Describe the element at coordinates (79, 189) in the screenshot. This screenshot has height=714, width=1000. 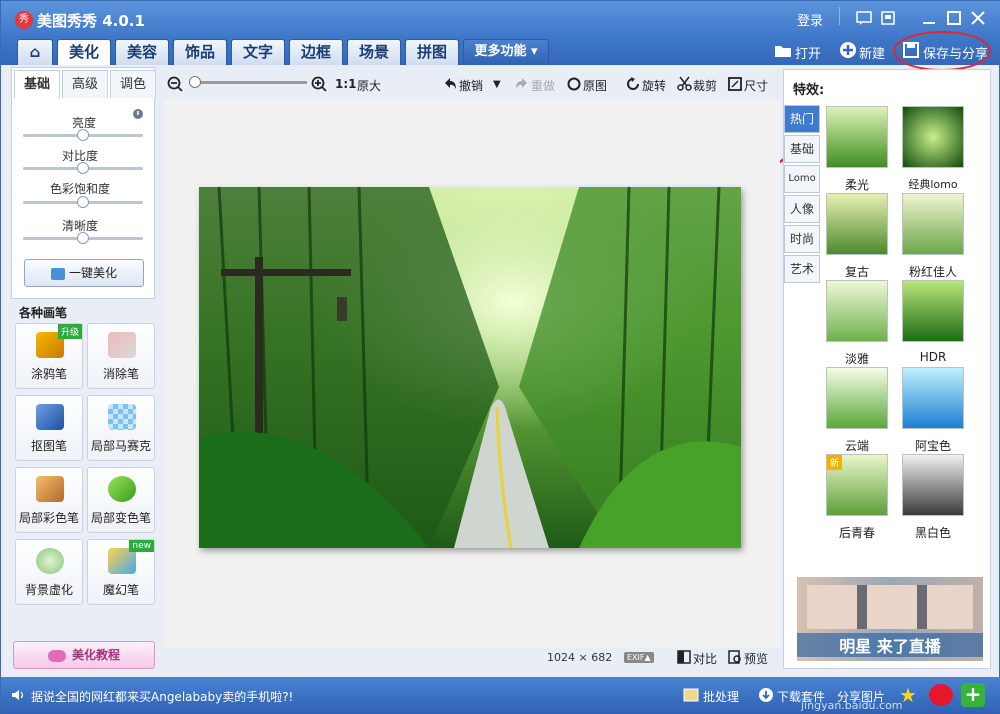
I see `saturation-label: 色彩饱和度` at that location.